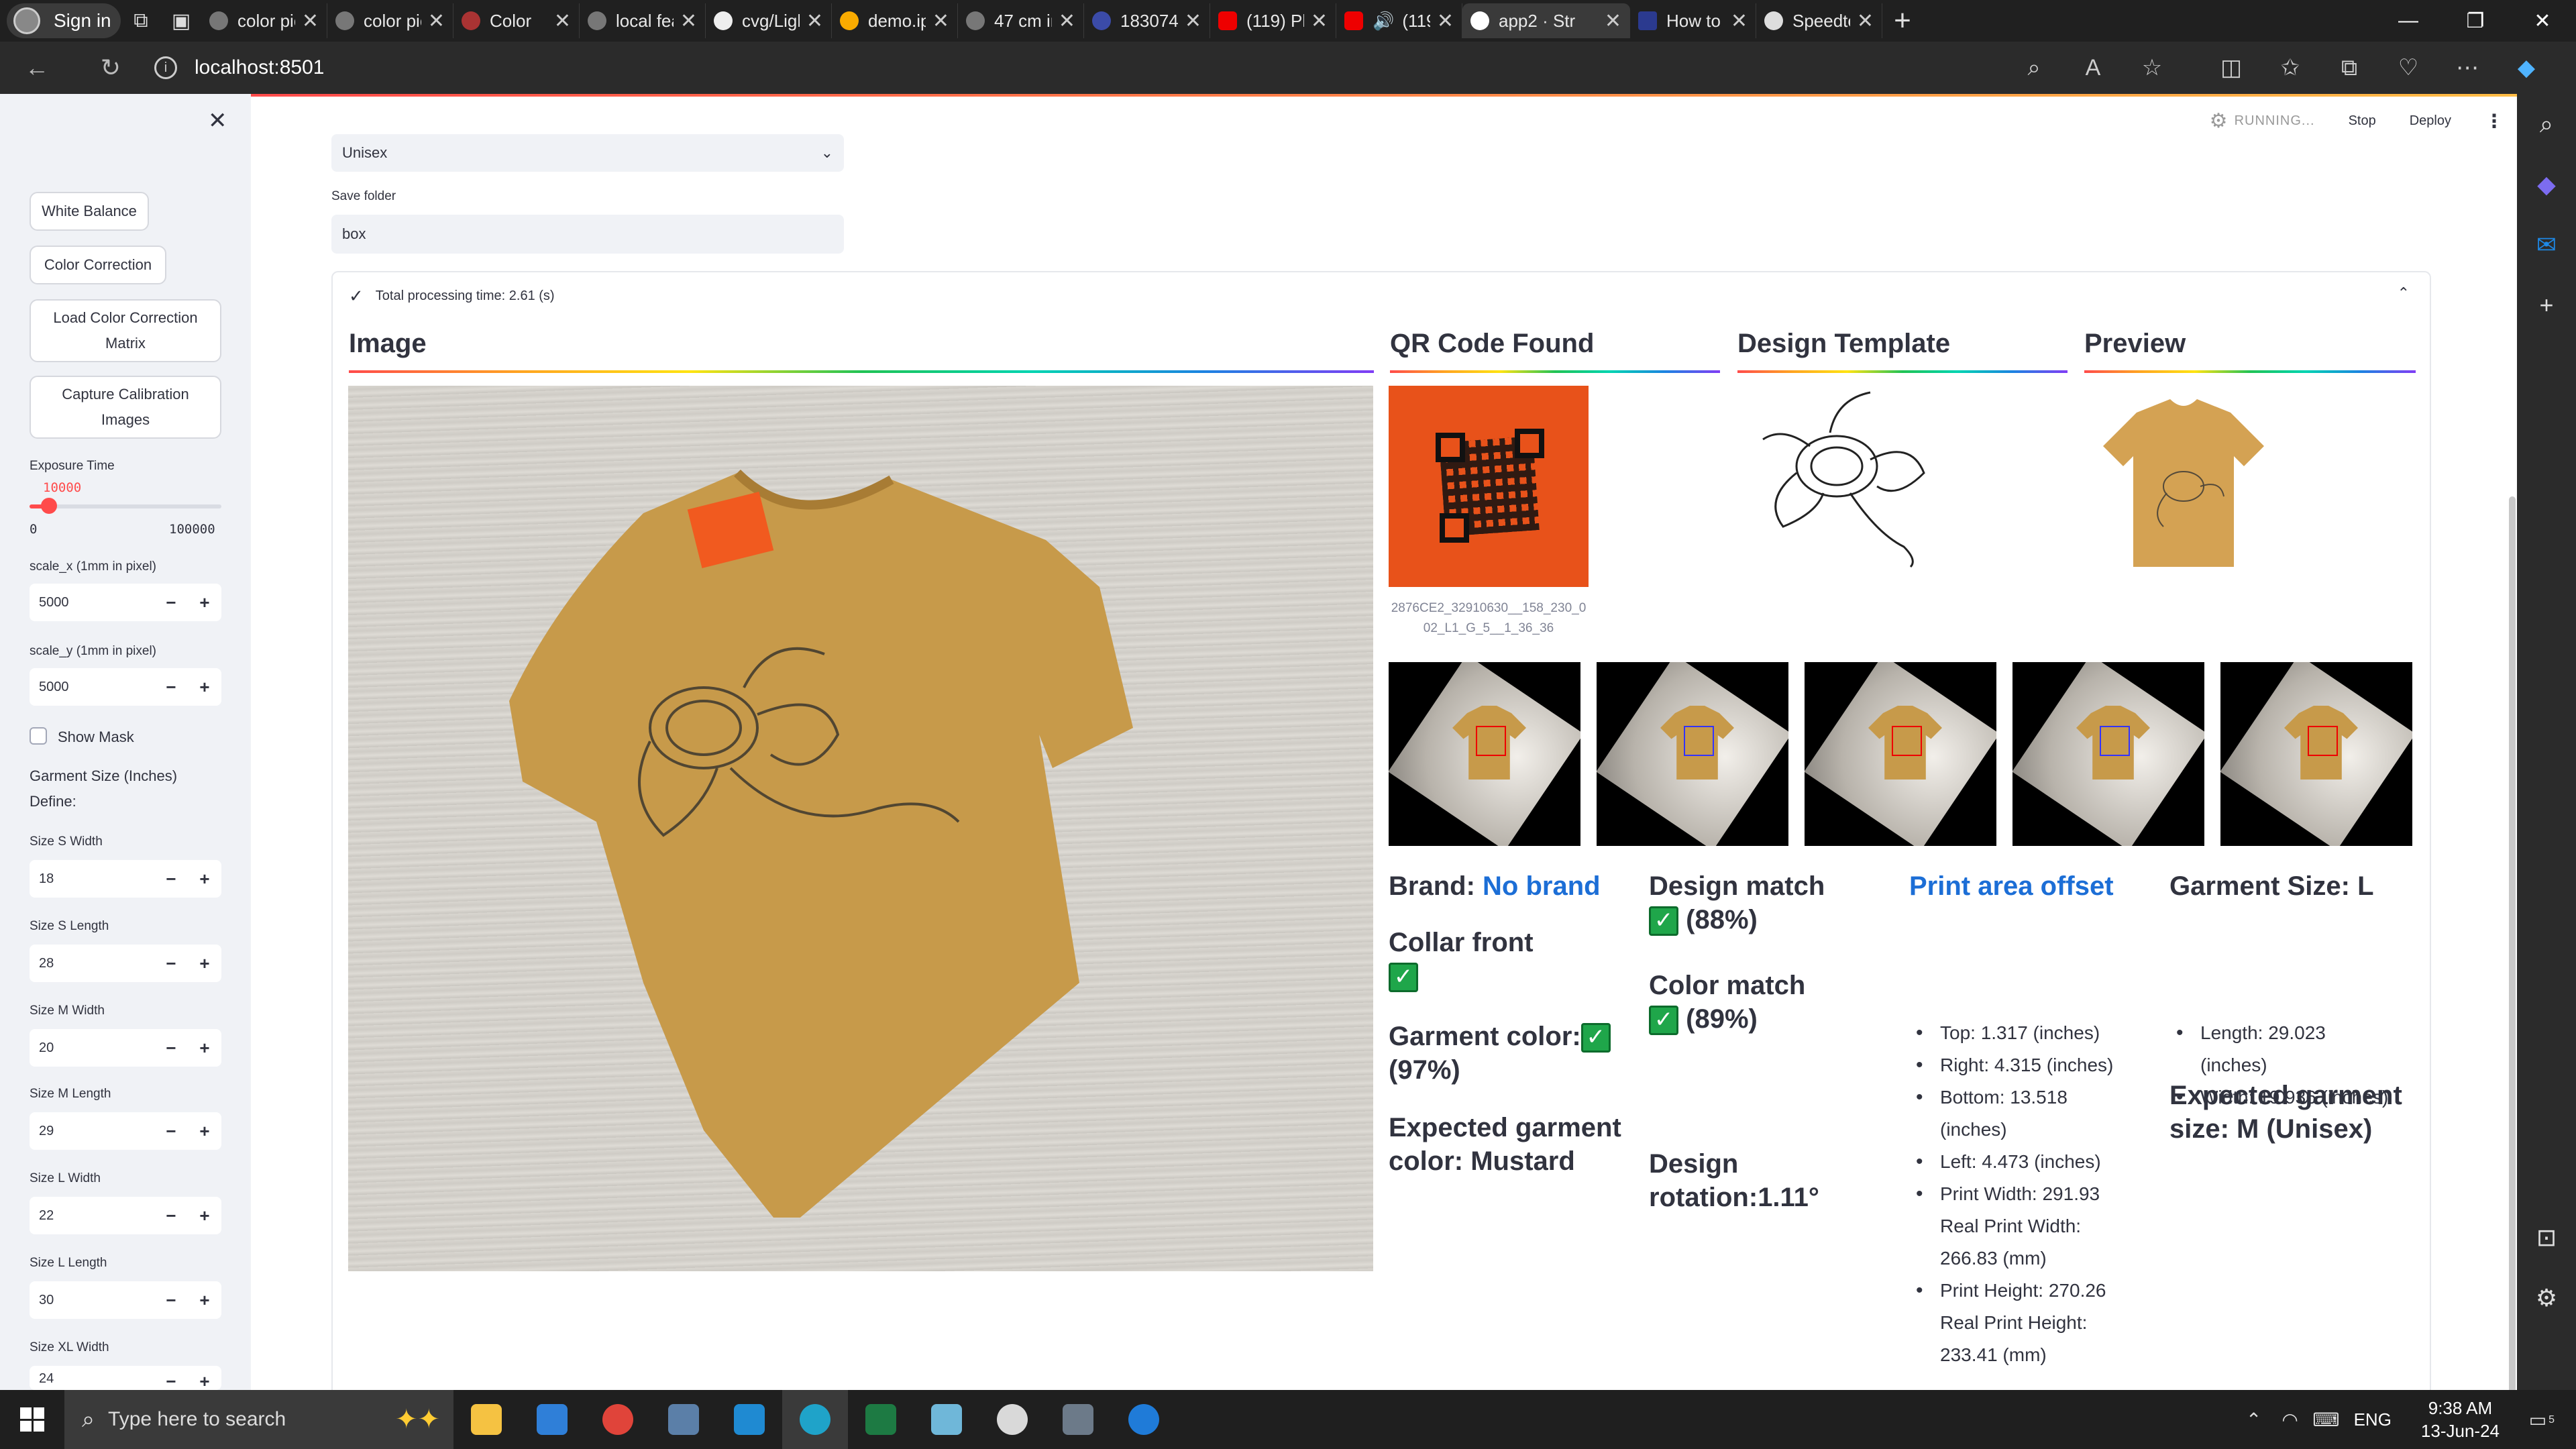 The height and width of the screenshot is (1449, 2576). I want to click on scale-x-value: 5000, so click(92, 602).